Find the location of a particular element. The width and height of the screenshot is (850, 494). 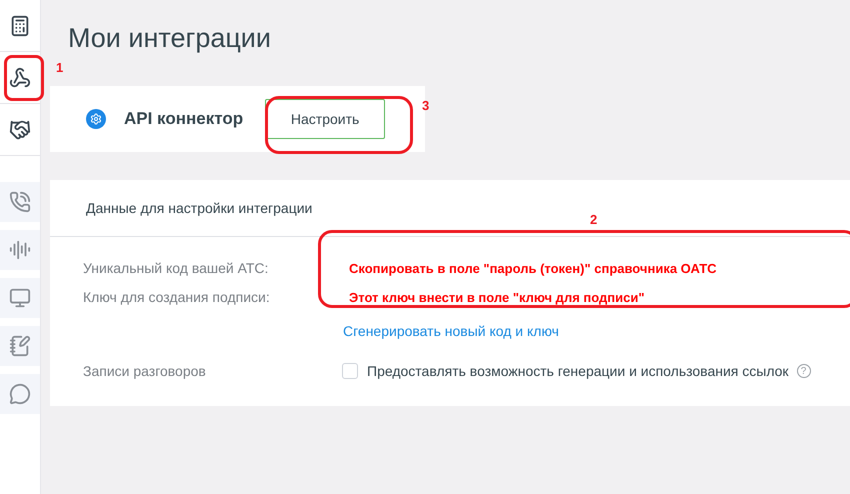

annotation-number: 3 is located at coordinates (426, 106).